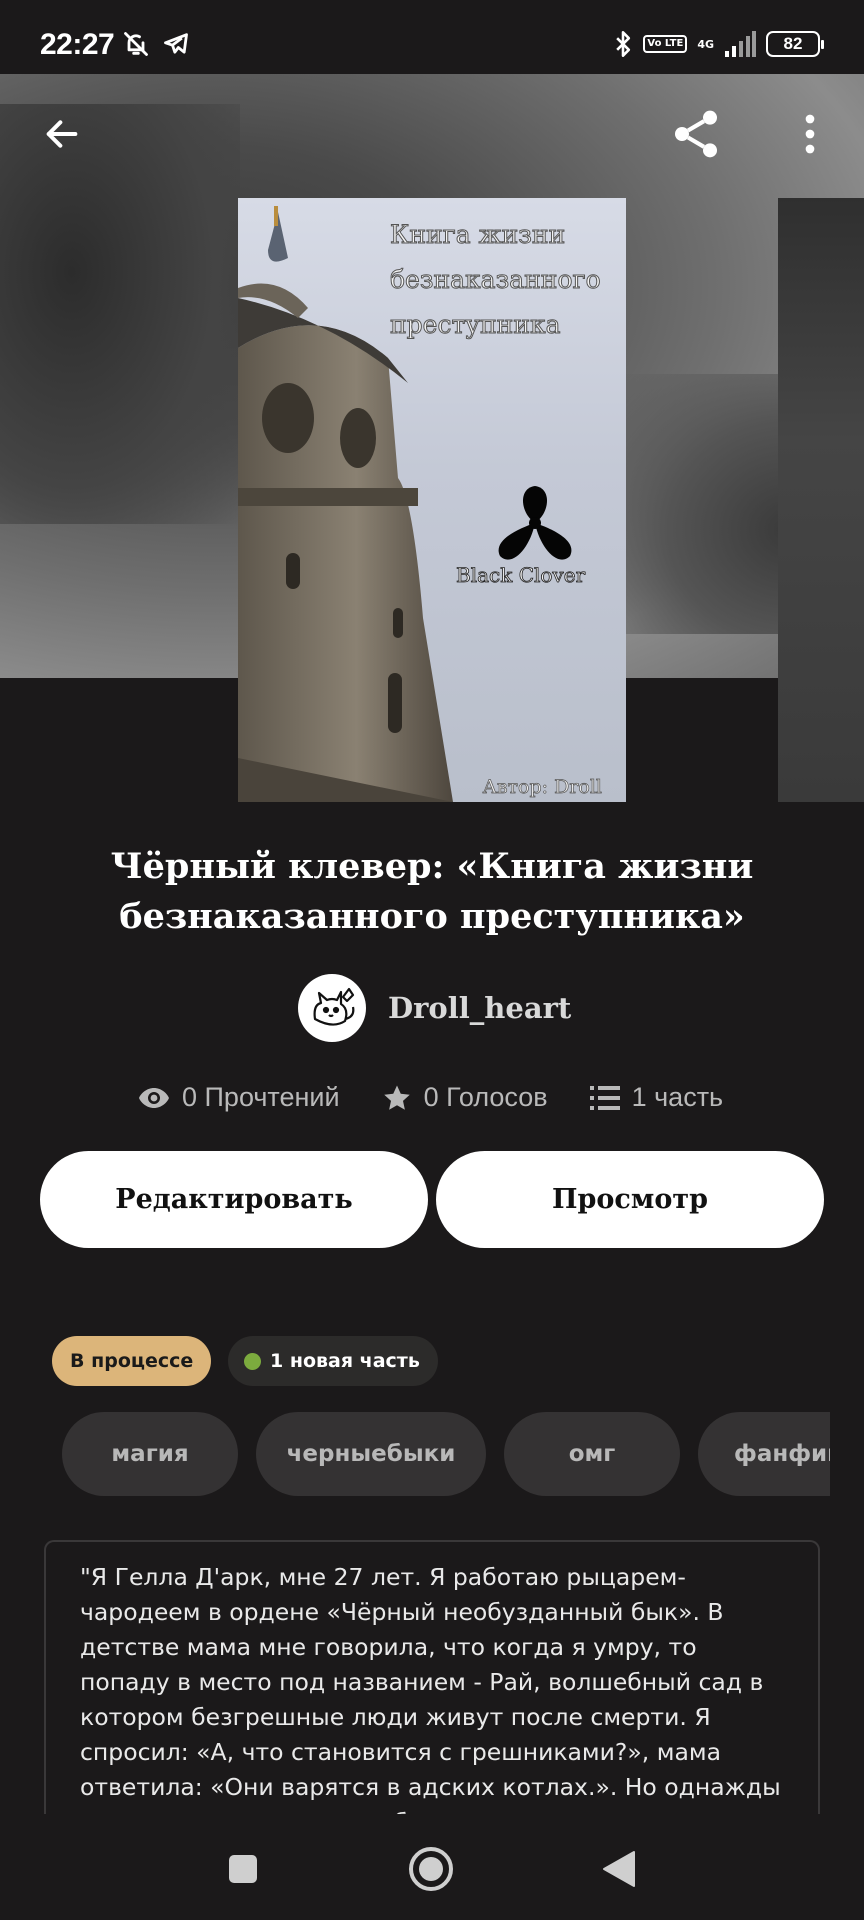 Image resolution: width=864 pixels, height=1920 pixels. I want to click on cover-title: Книга жизни безнаказанного преступника, so click(498, 279).